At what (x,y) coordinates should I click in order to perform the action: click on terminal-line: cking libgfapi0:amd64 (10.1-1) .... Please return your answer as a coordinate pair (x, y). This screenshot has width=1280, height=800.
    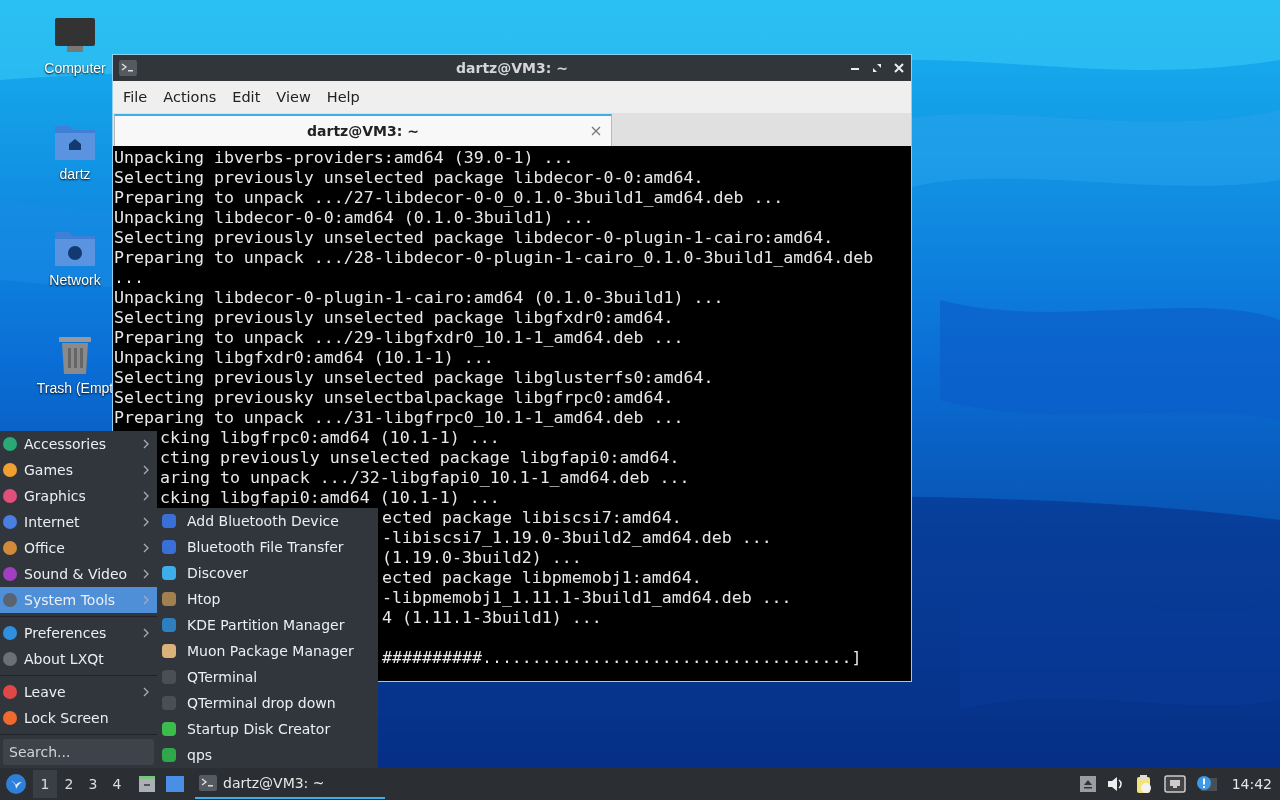
    Looking at the image, I should click on (330, 497).